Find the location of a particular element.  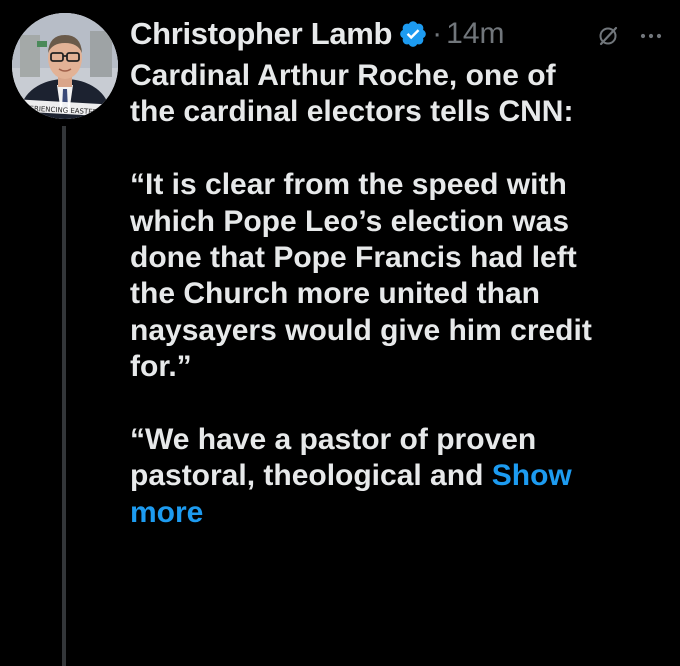

show-more-link: Show is located at coordinates (532, 475).